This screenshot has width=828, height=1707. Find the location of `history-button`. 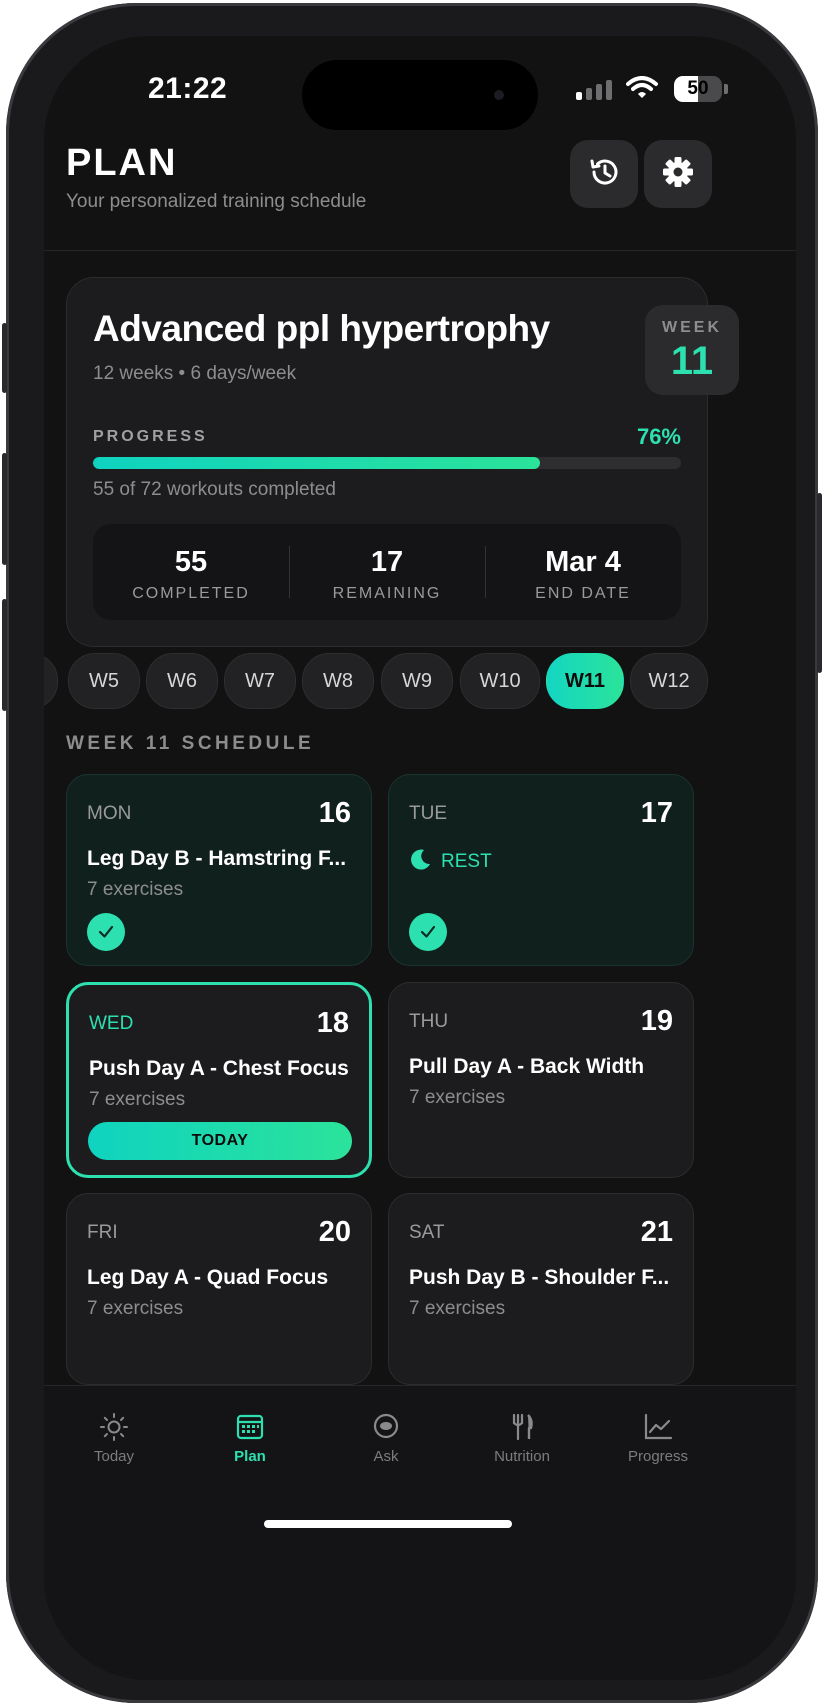

history-button is located at coordinates (604, 174).